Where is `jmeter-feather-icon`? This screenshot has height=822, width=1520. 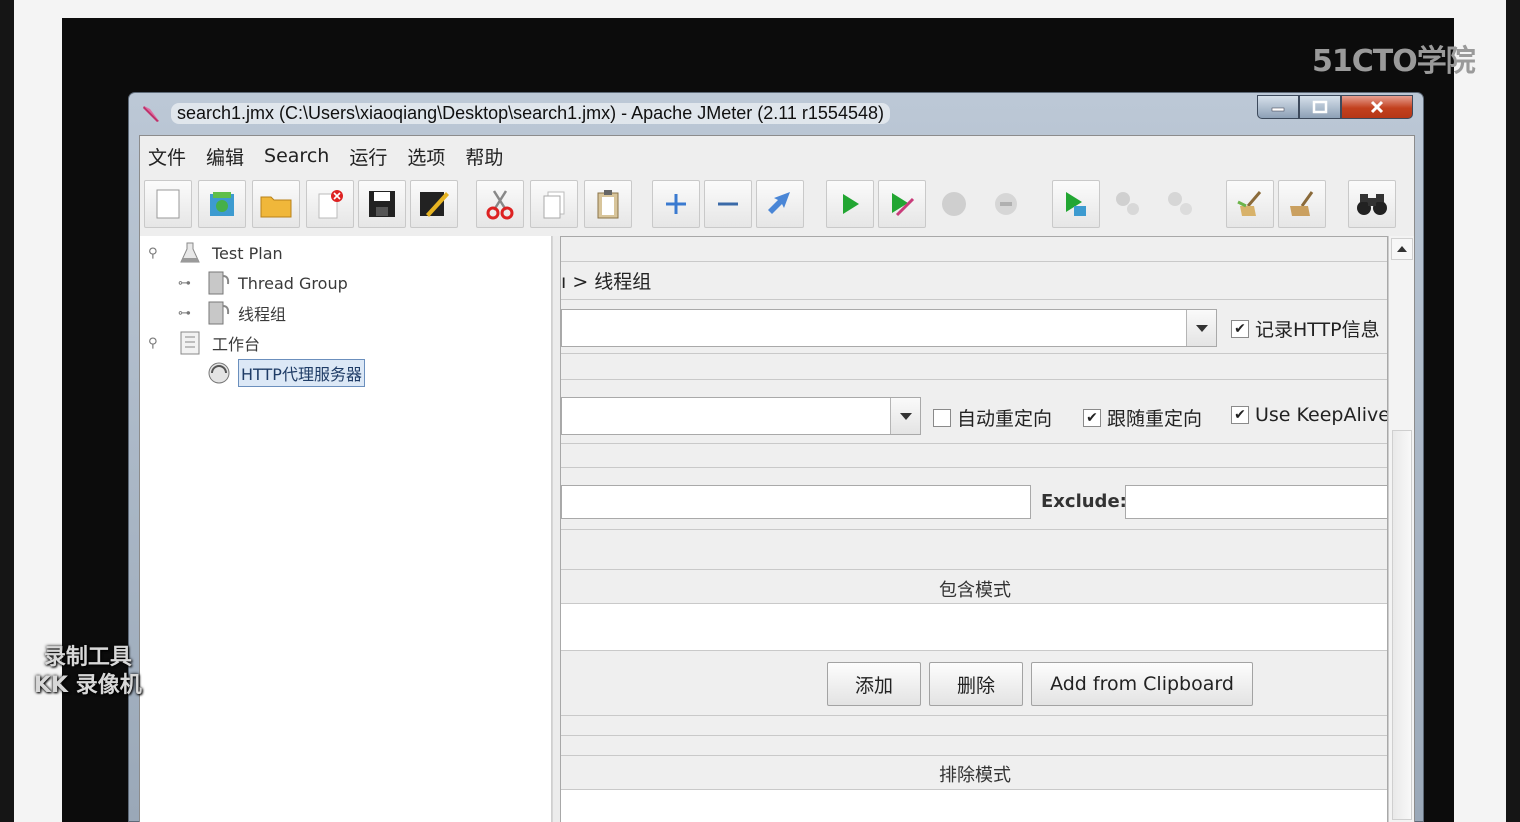
jmeter-feather-icon is located at coordinates (151, 114).